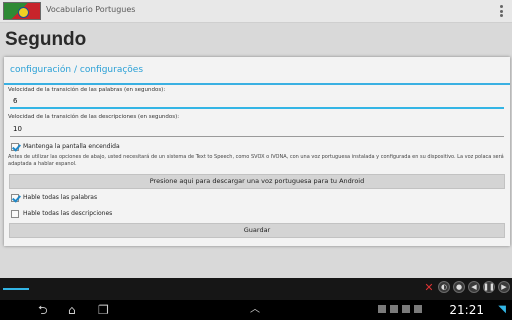 The height and width of the screenshot is (320, 512). Describe the element at coordinates (46, 39) in the screenshot. I see `page-title: Segundo` at that location.